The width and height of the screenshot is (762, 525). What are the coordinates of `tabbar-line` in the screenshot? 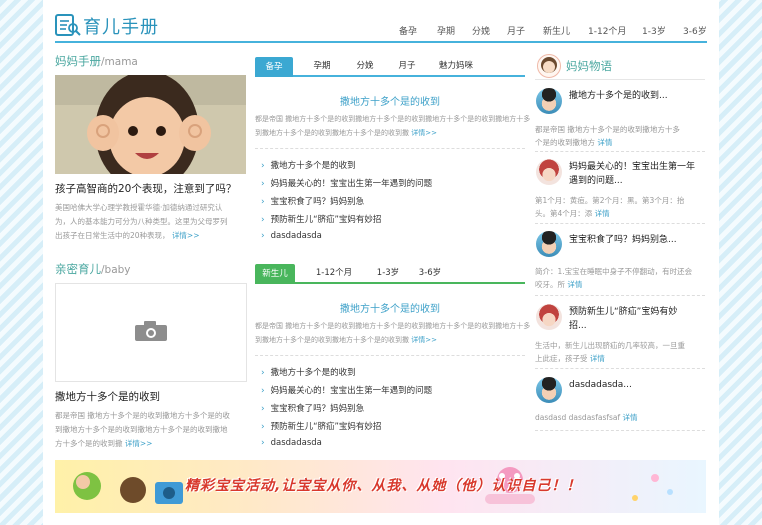 It's located at (390, 76).